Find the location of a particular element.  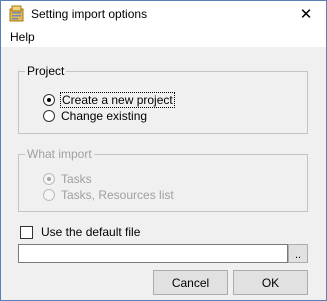

radio-tasks-resources: Tasks, Resources list is located at coordinates (108, 195).